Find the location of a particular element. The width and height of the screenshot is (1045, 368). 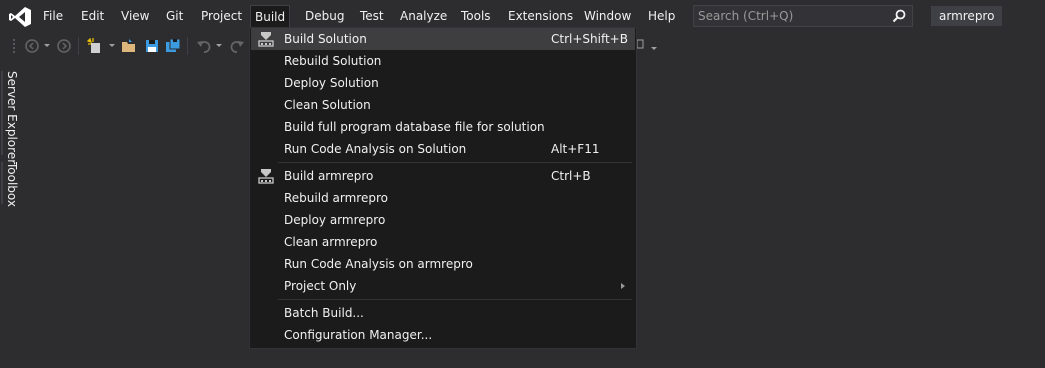

menu-build: Build is located at coordinates (270, 17).